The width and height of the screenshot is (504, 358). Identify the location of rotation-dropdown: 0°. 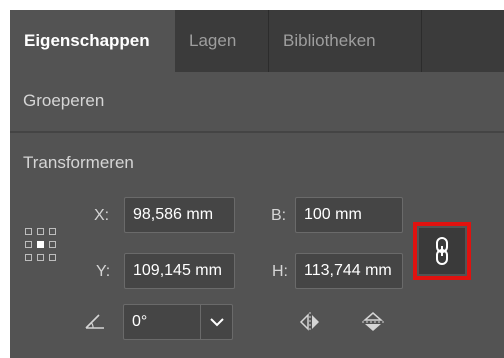
(178, 322).